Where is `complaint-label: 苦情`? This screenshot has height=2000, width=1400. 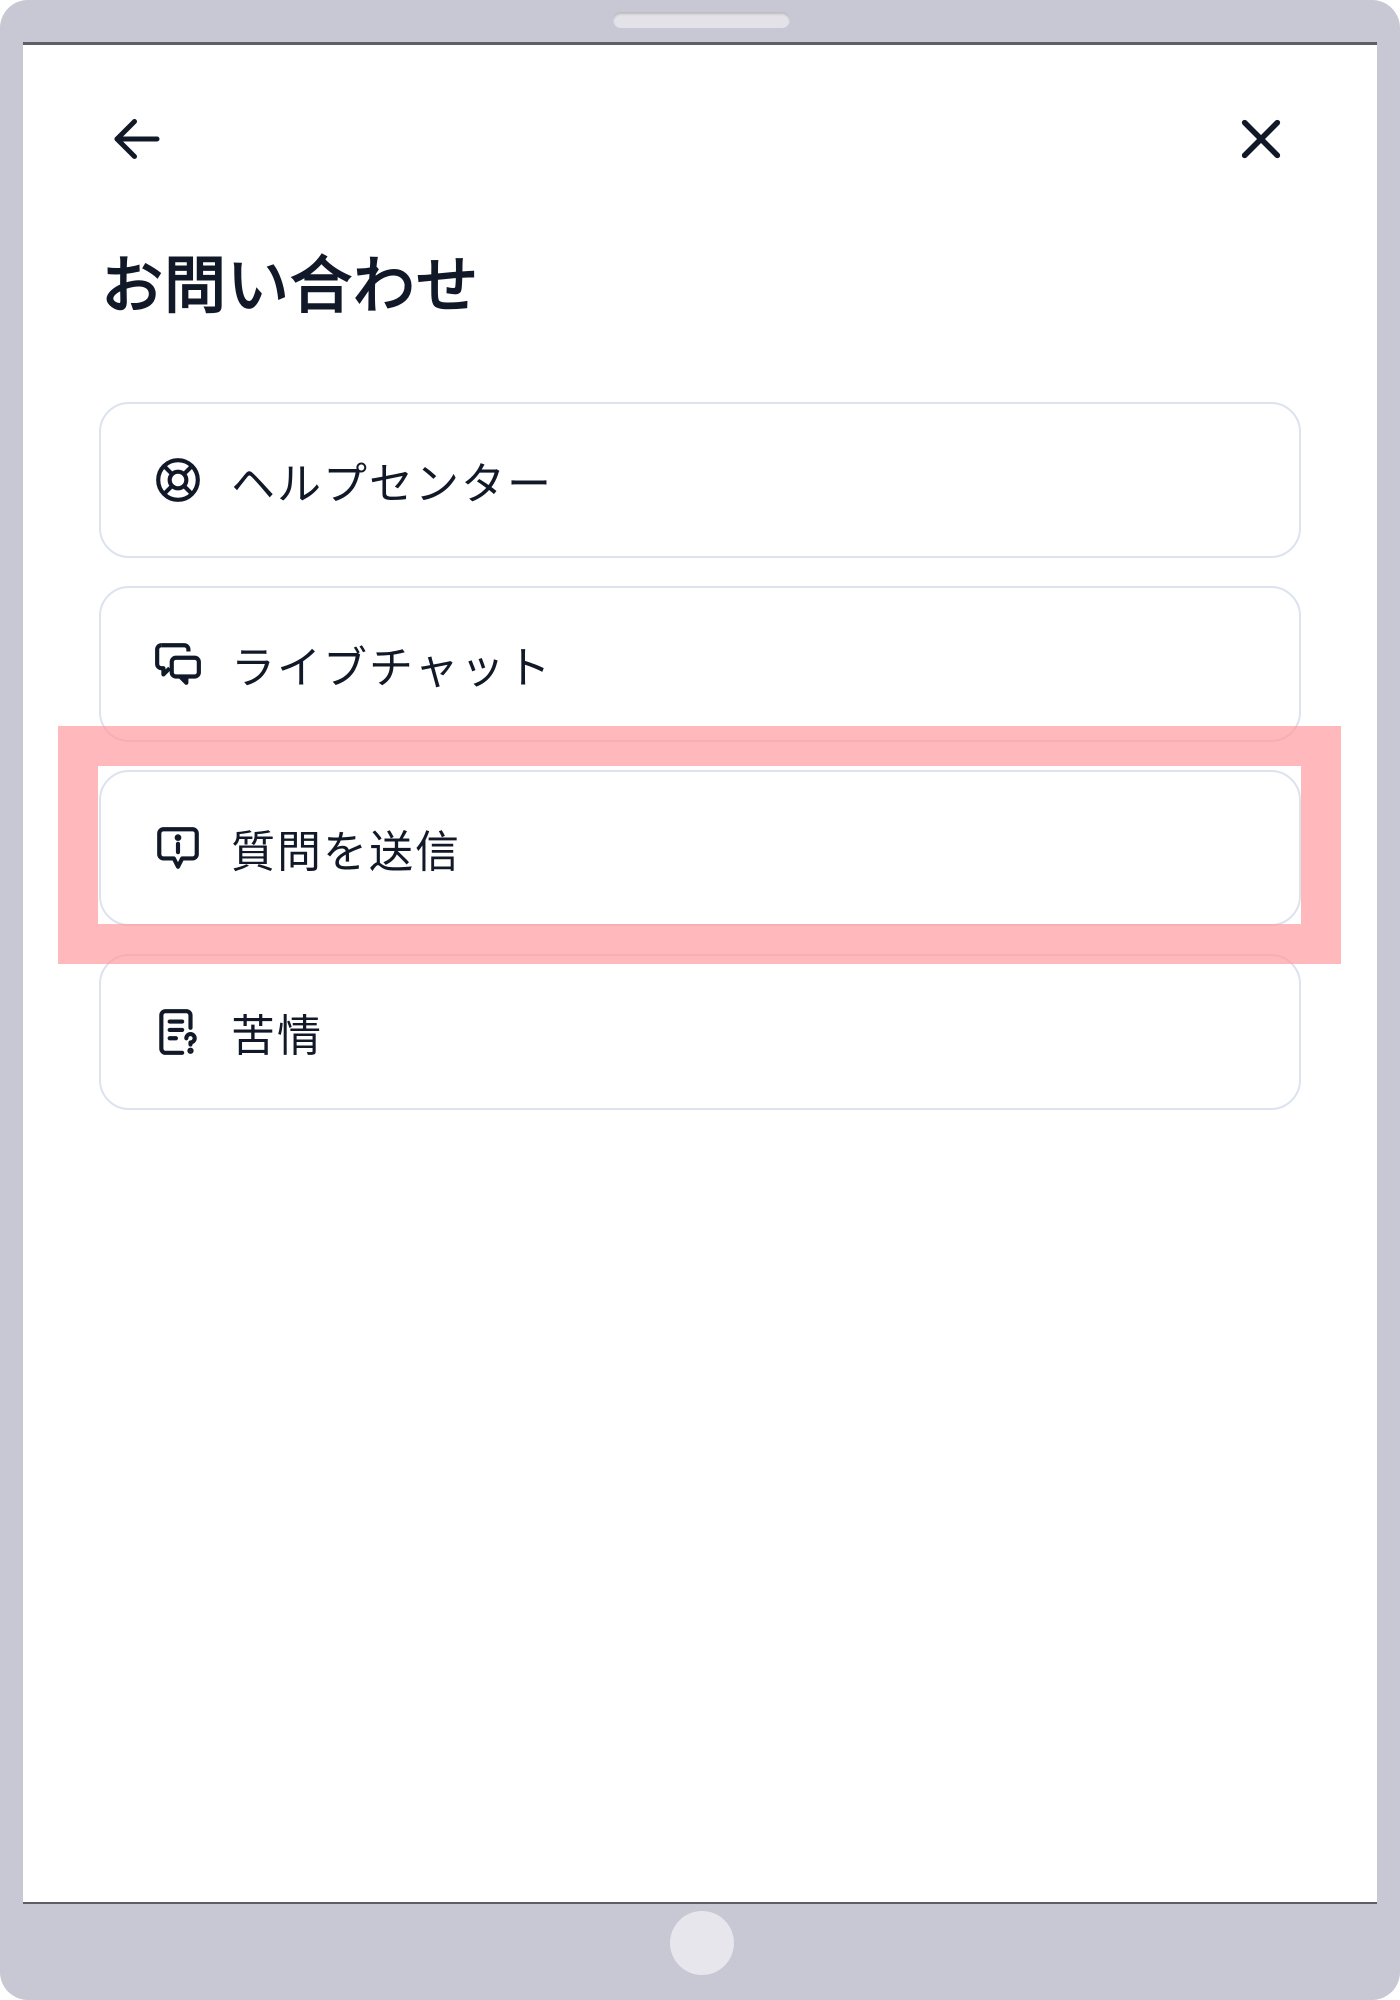
complaint-label: 苦情 is located at coordinates (277, 1036).